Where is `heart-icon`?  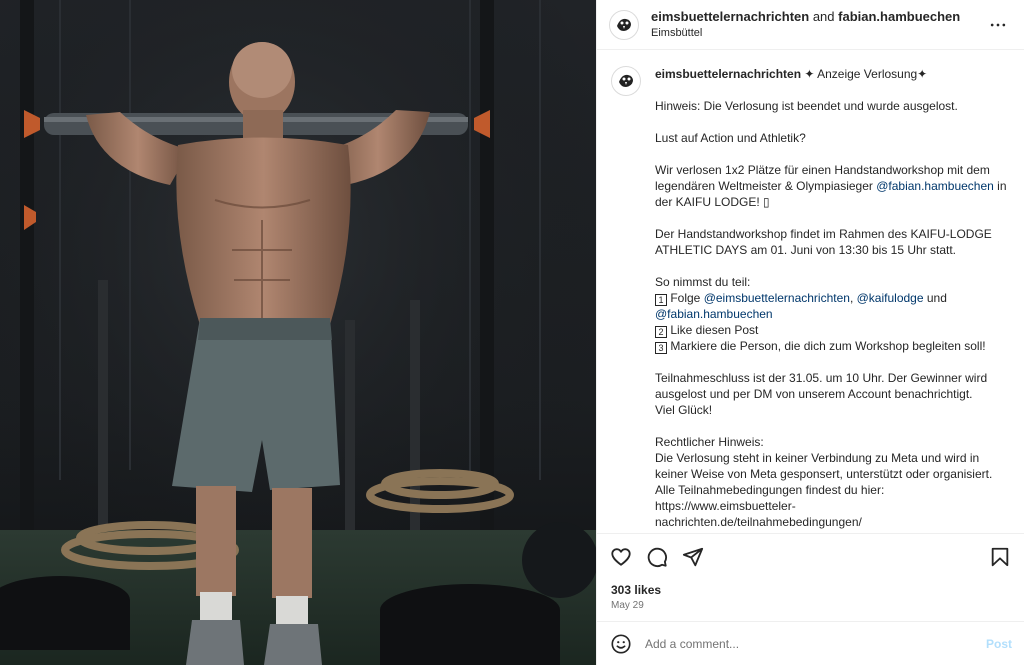 heart-icon is located at coordinates (621, 556).